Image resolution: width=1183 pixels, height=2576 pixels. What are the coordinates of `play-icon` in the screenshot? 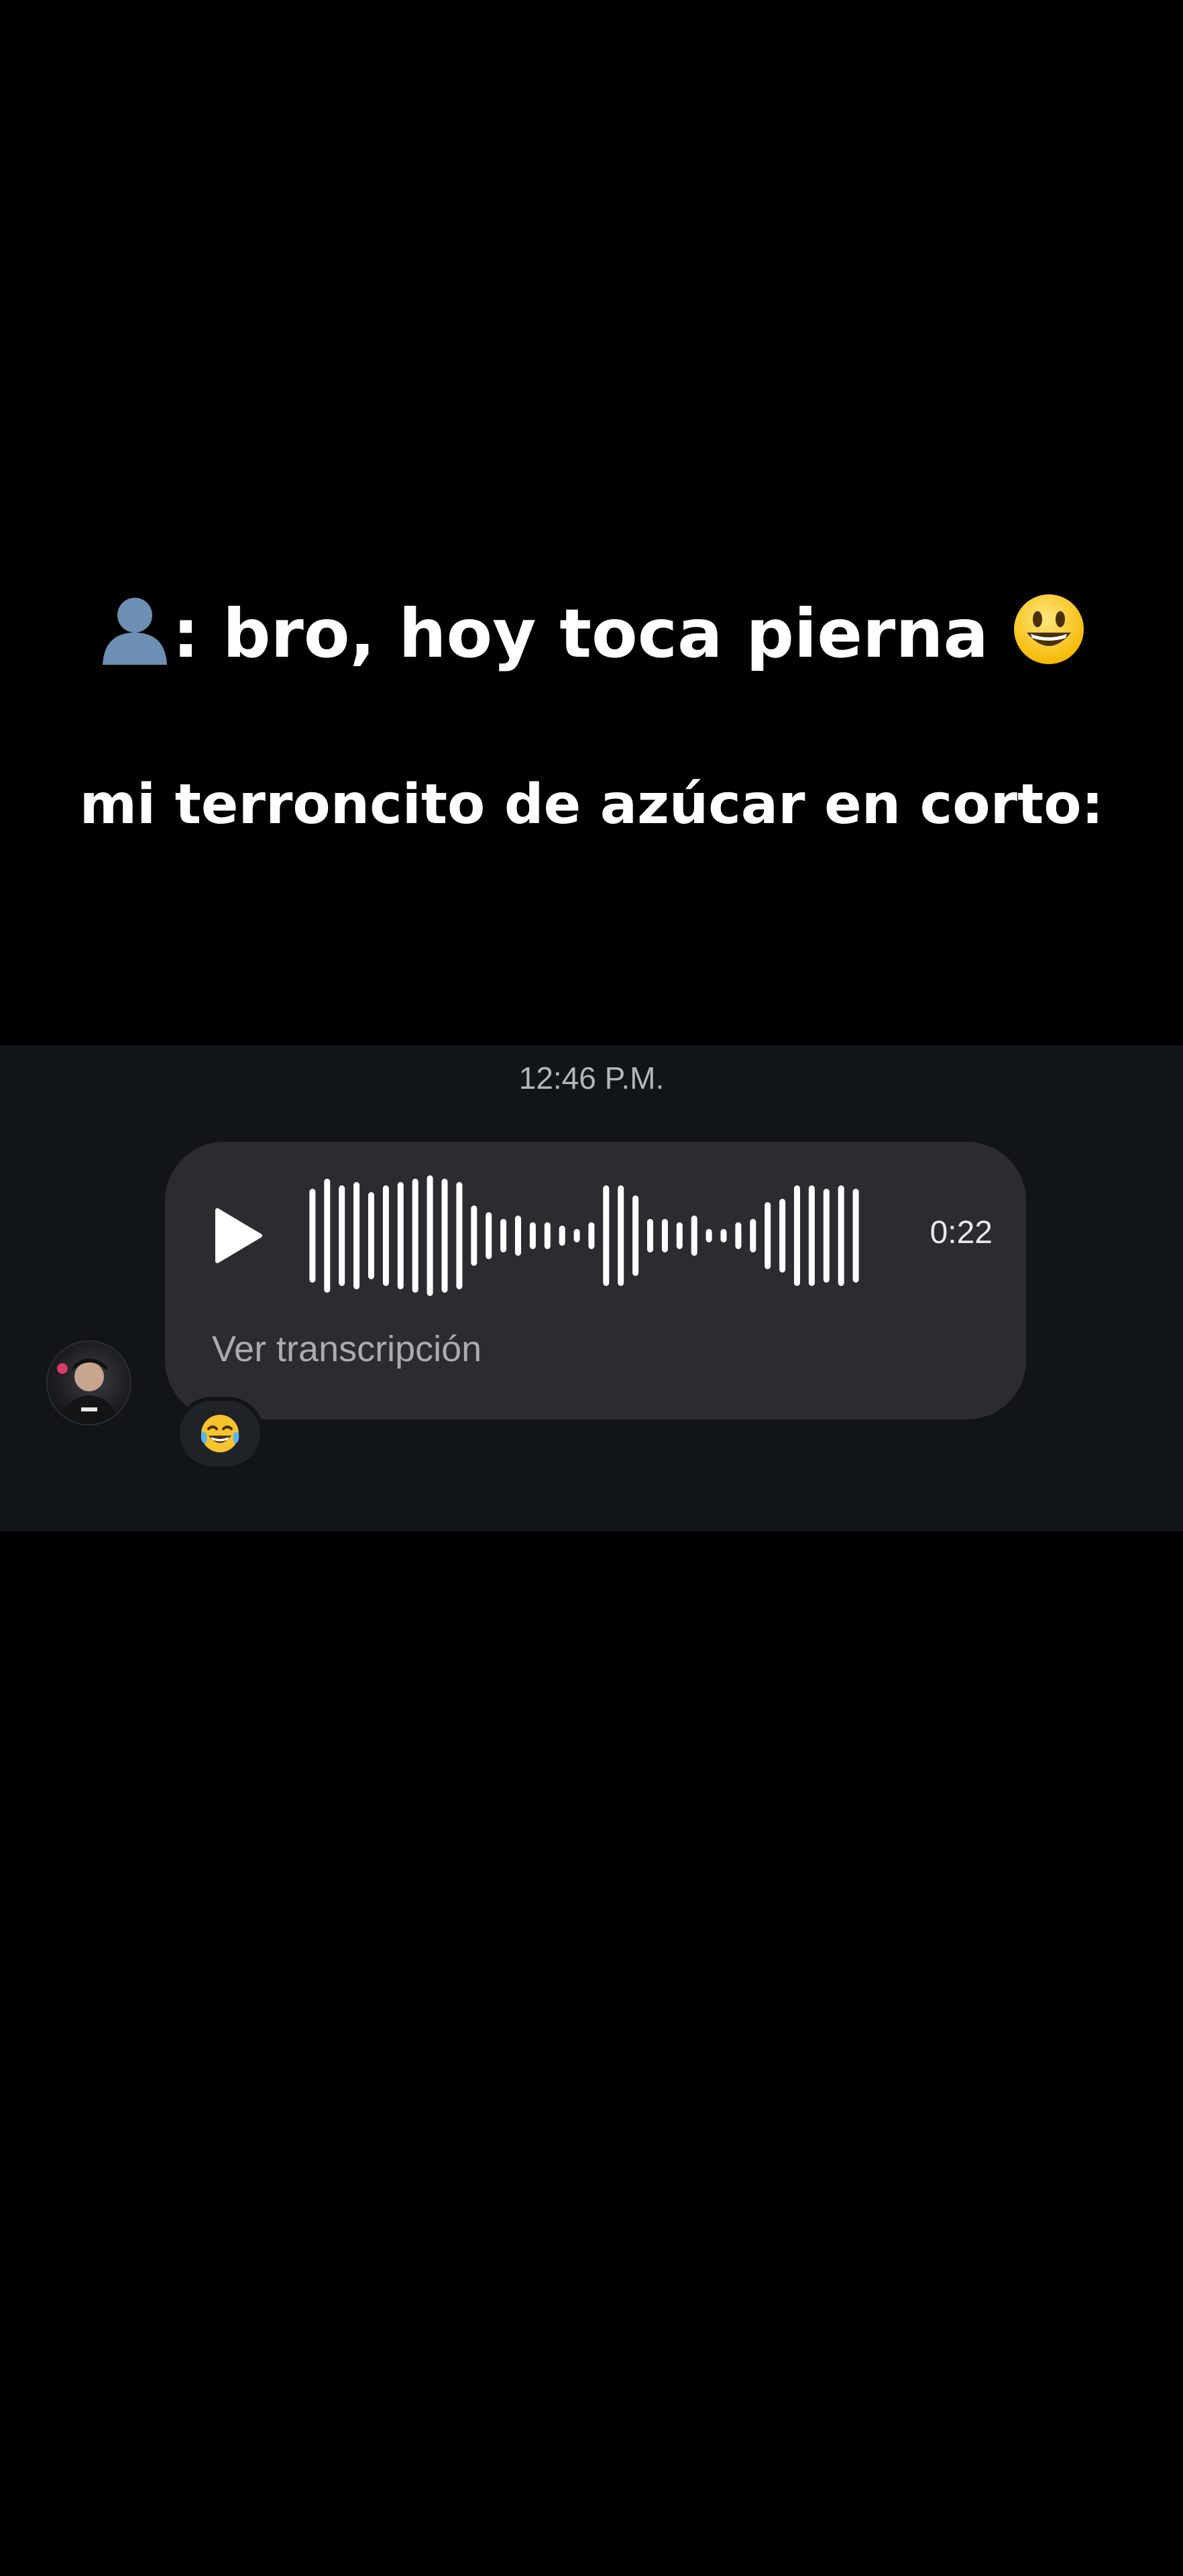 It's located at (238, 1235).